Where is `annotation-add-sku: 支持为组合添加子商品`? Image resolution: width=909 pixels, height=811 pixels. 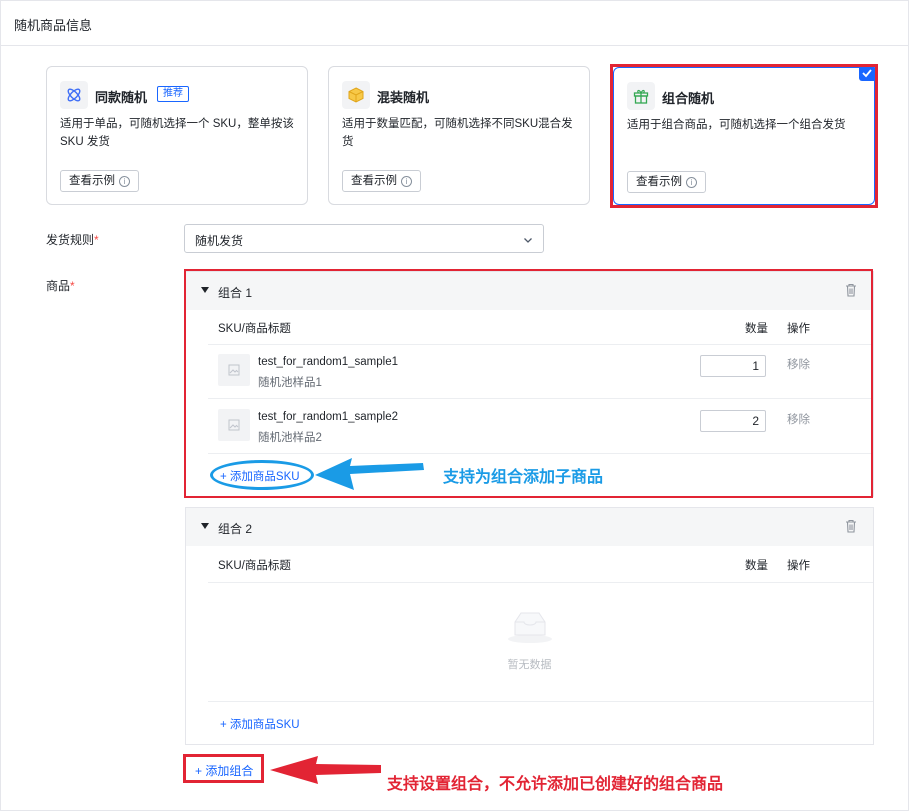
annotation-add-sku: 支持为组合添加子商品 is located at coordinates (523, 477).